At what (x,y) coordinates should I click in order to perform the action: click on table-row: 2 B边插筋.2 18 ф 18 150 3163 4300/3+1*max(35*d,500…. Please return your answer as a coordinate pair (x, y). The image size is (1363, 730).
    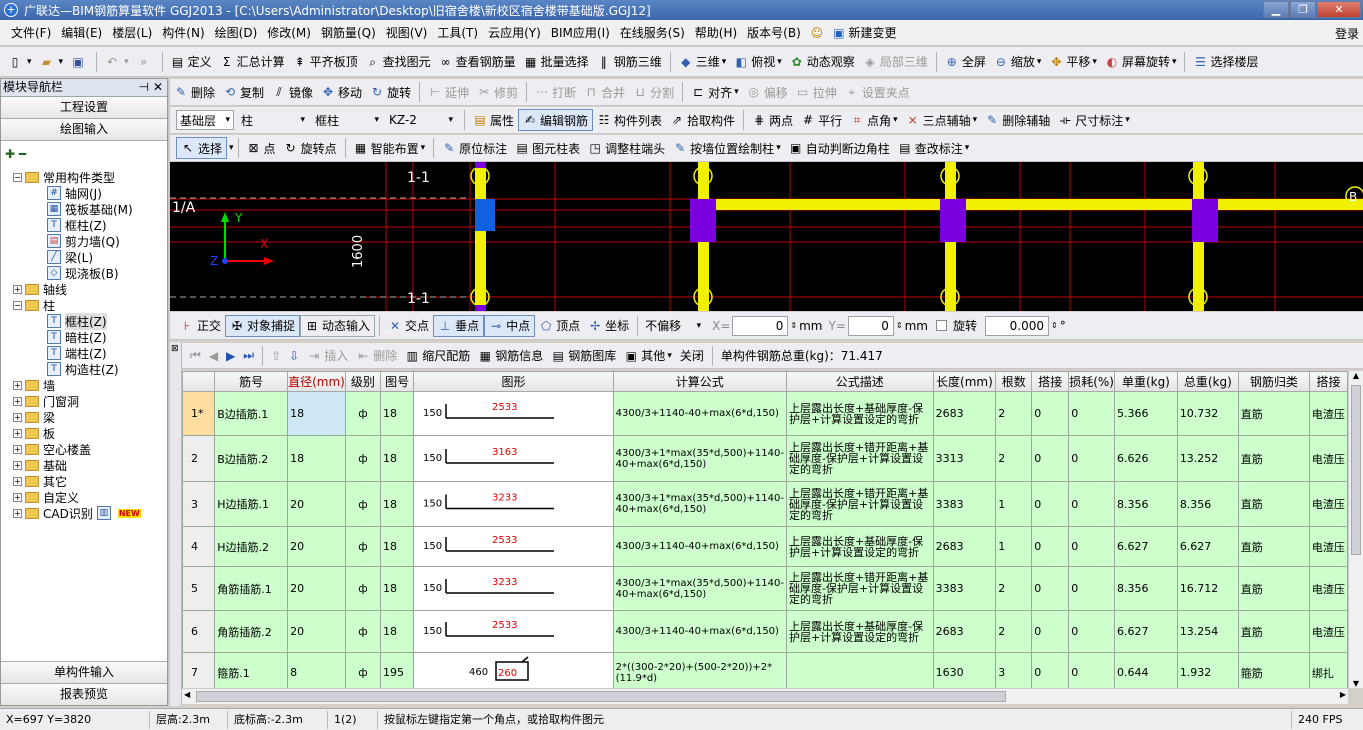
    Looking at the image, I should click on (765, 458).